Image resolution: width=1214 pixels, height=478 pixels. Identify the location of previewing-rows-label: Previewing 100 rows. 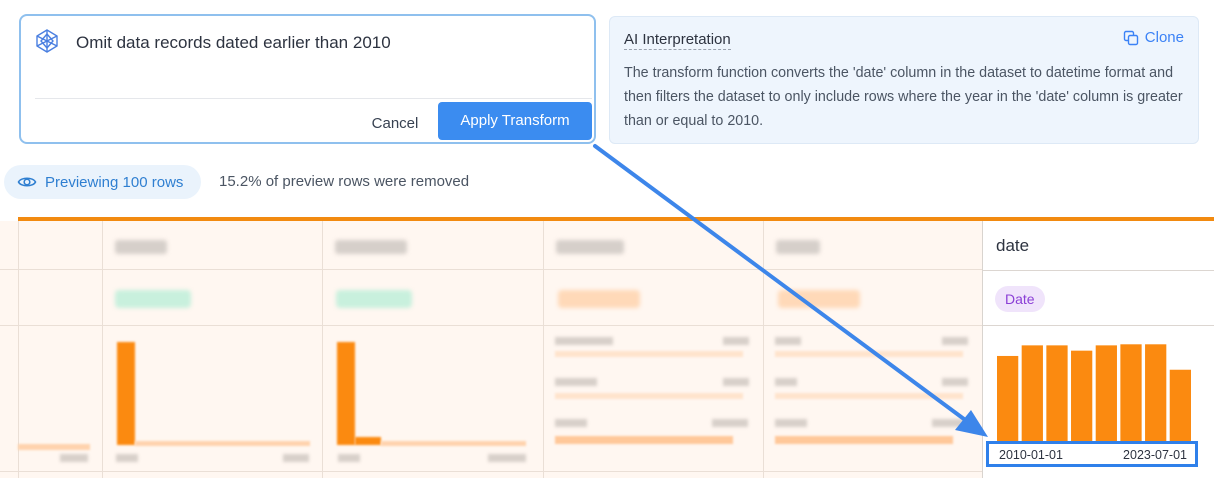
(114, 182).